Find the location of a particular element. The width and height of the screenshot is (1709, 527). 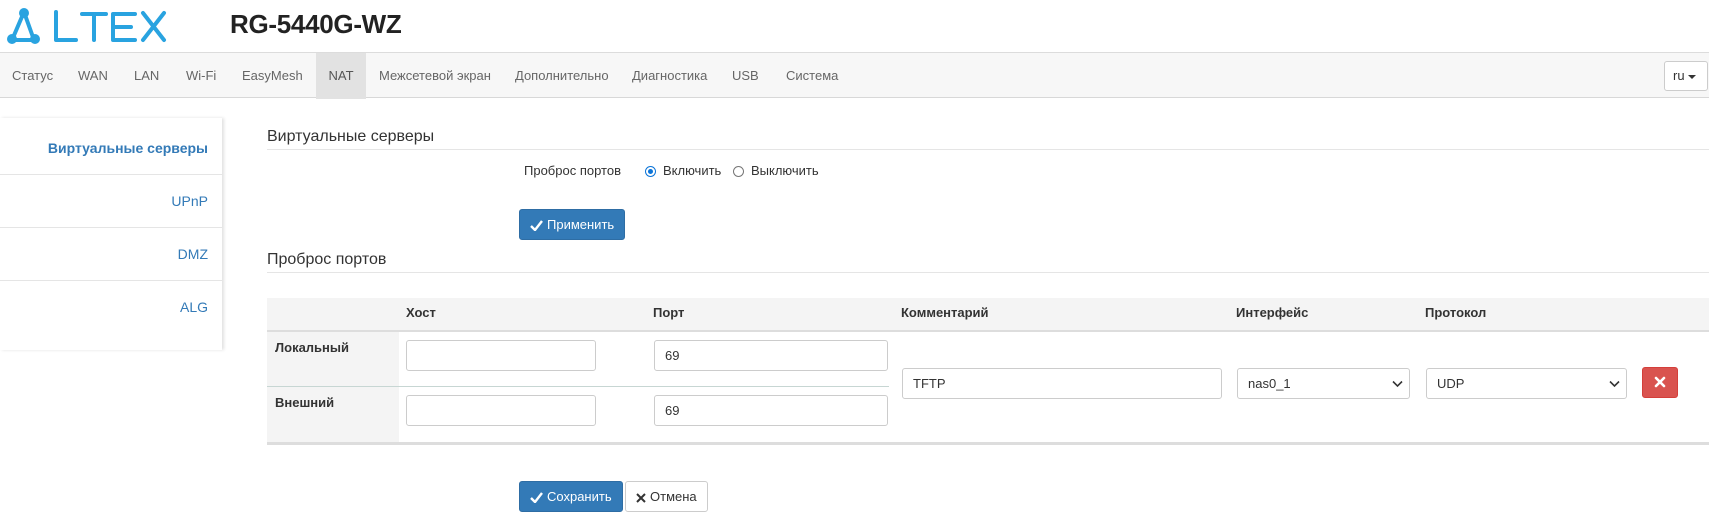

column-interface: Интерфейс is located at coordinates (1272, 312).